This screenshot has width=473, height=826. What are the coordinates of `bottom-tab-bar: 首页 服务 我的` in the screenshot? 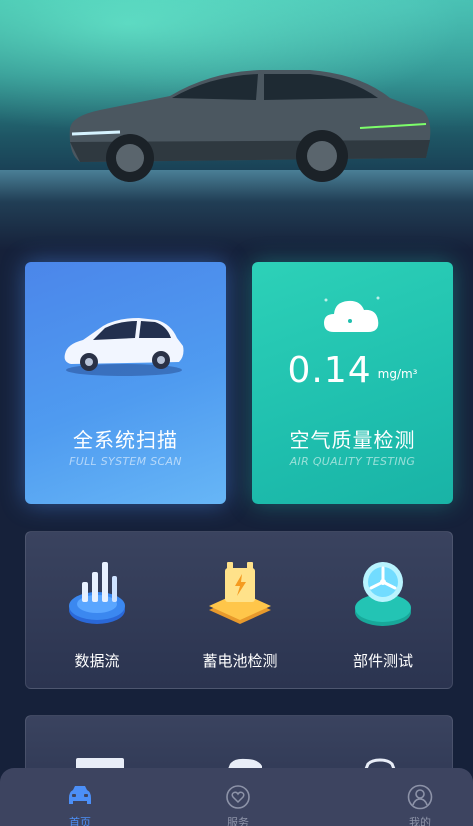 It's located at (236, 797).